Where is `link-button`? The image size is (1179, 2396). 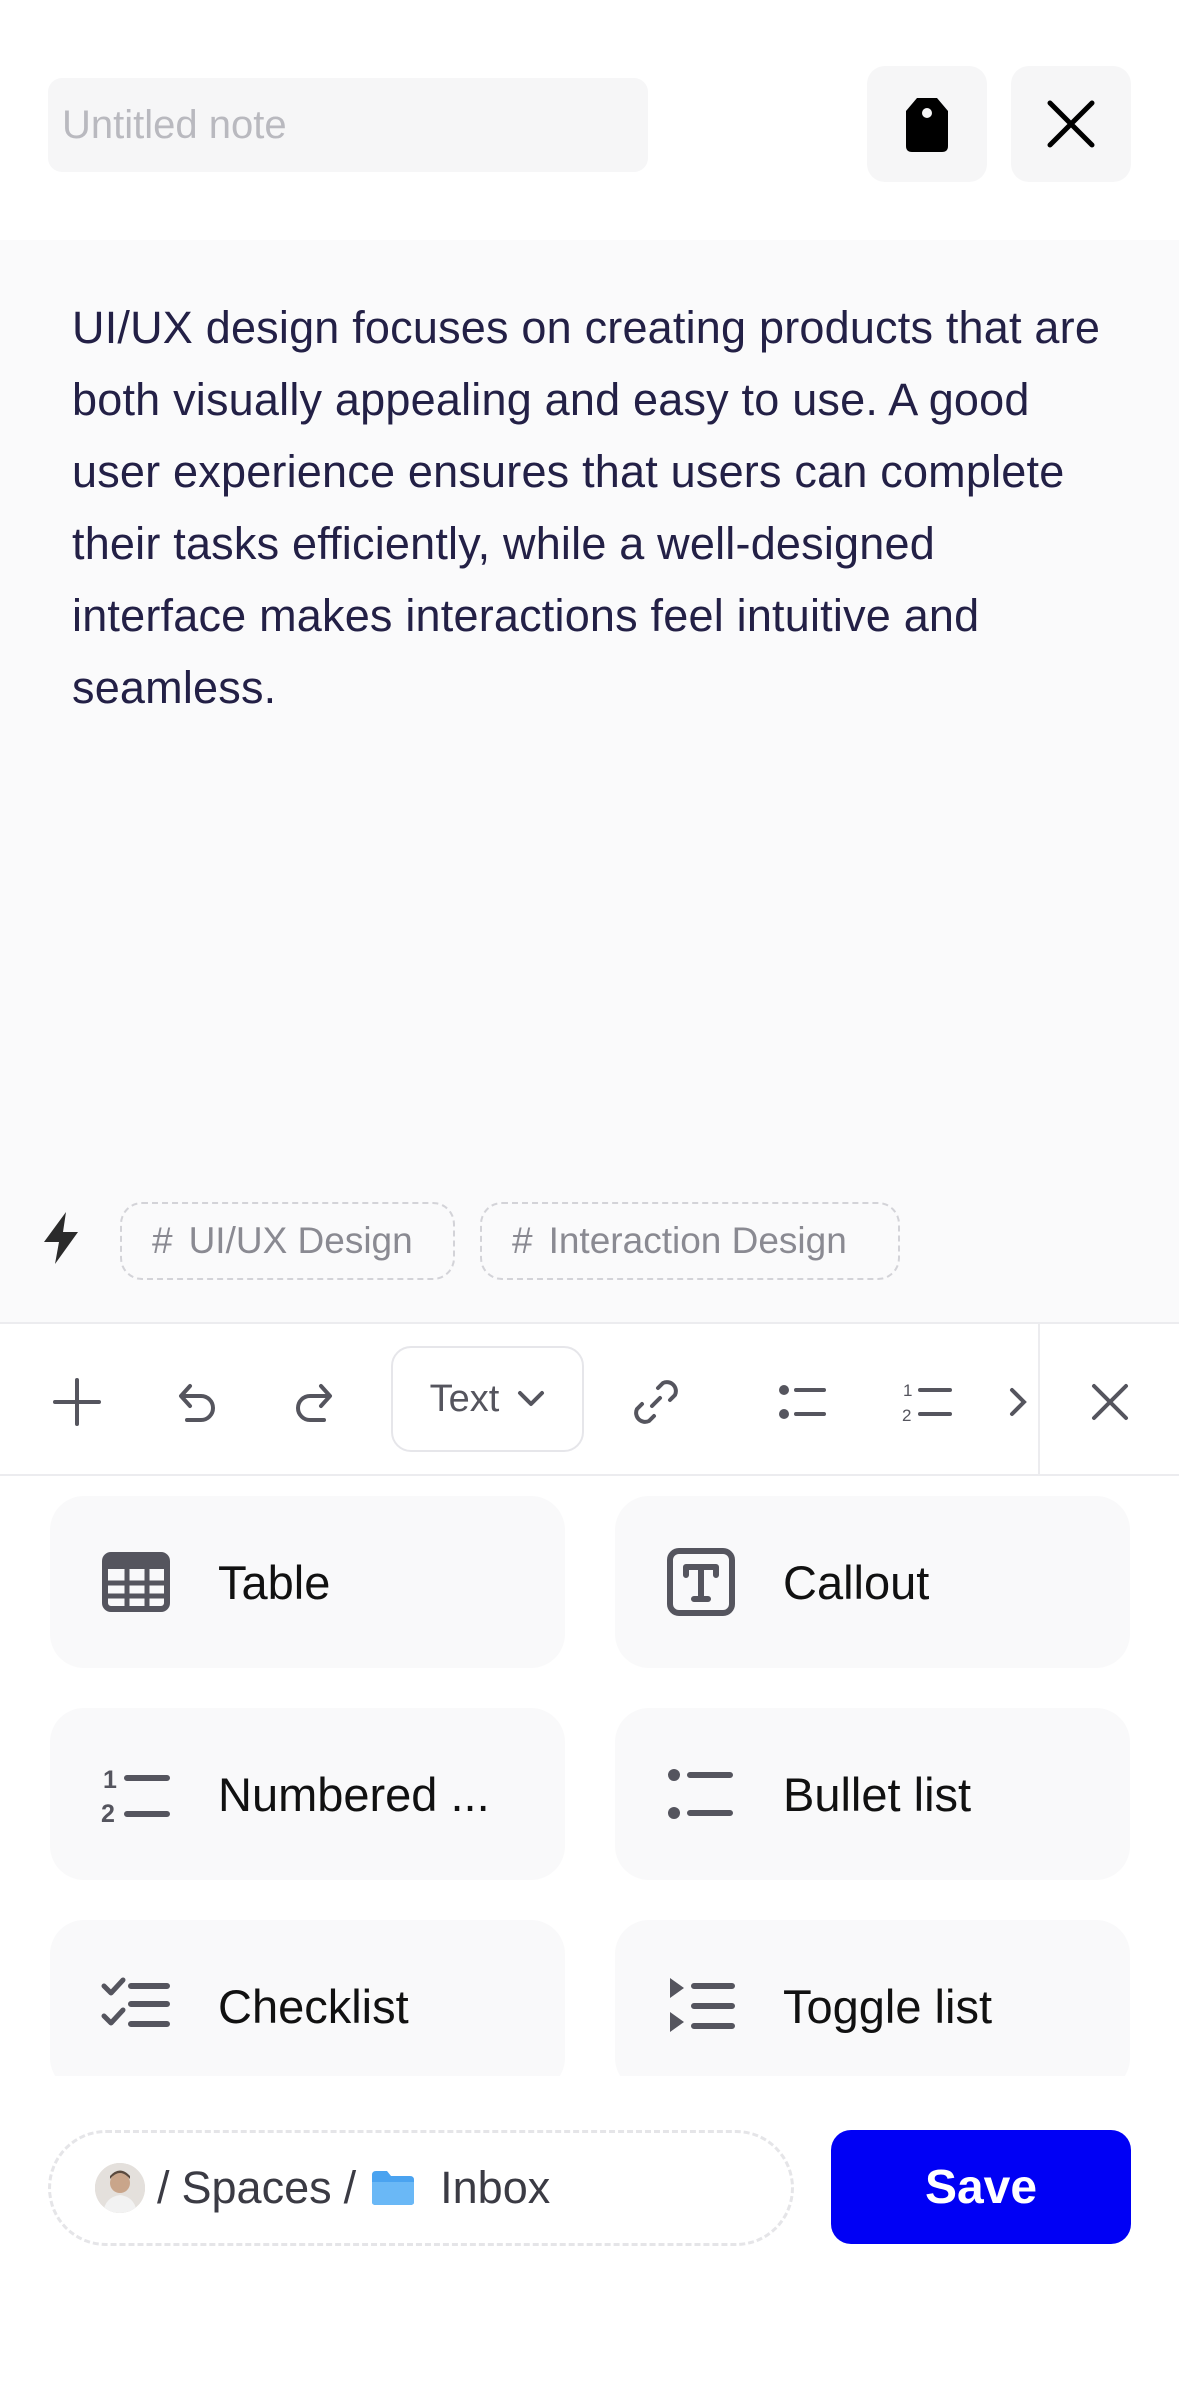
link-button is located at coordinates (656, 1402).